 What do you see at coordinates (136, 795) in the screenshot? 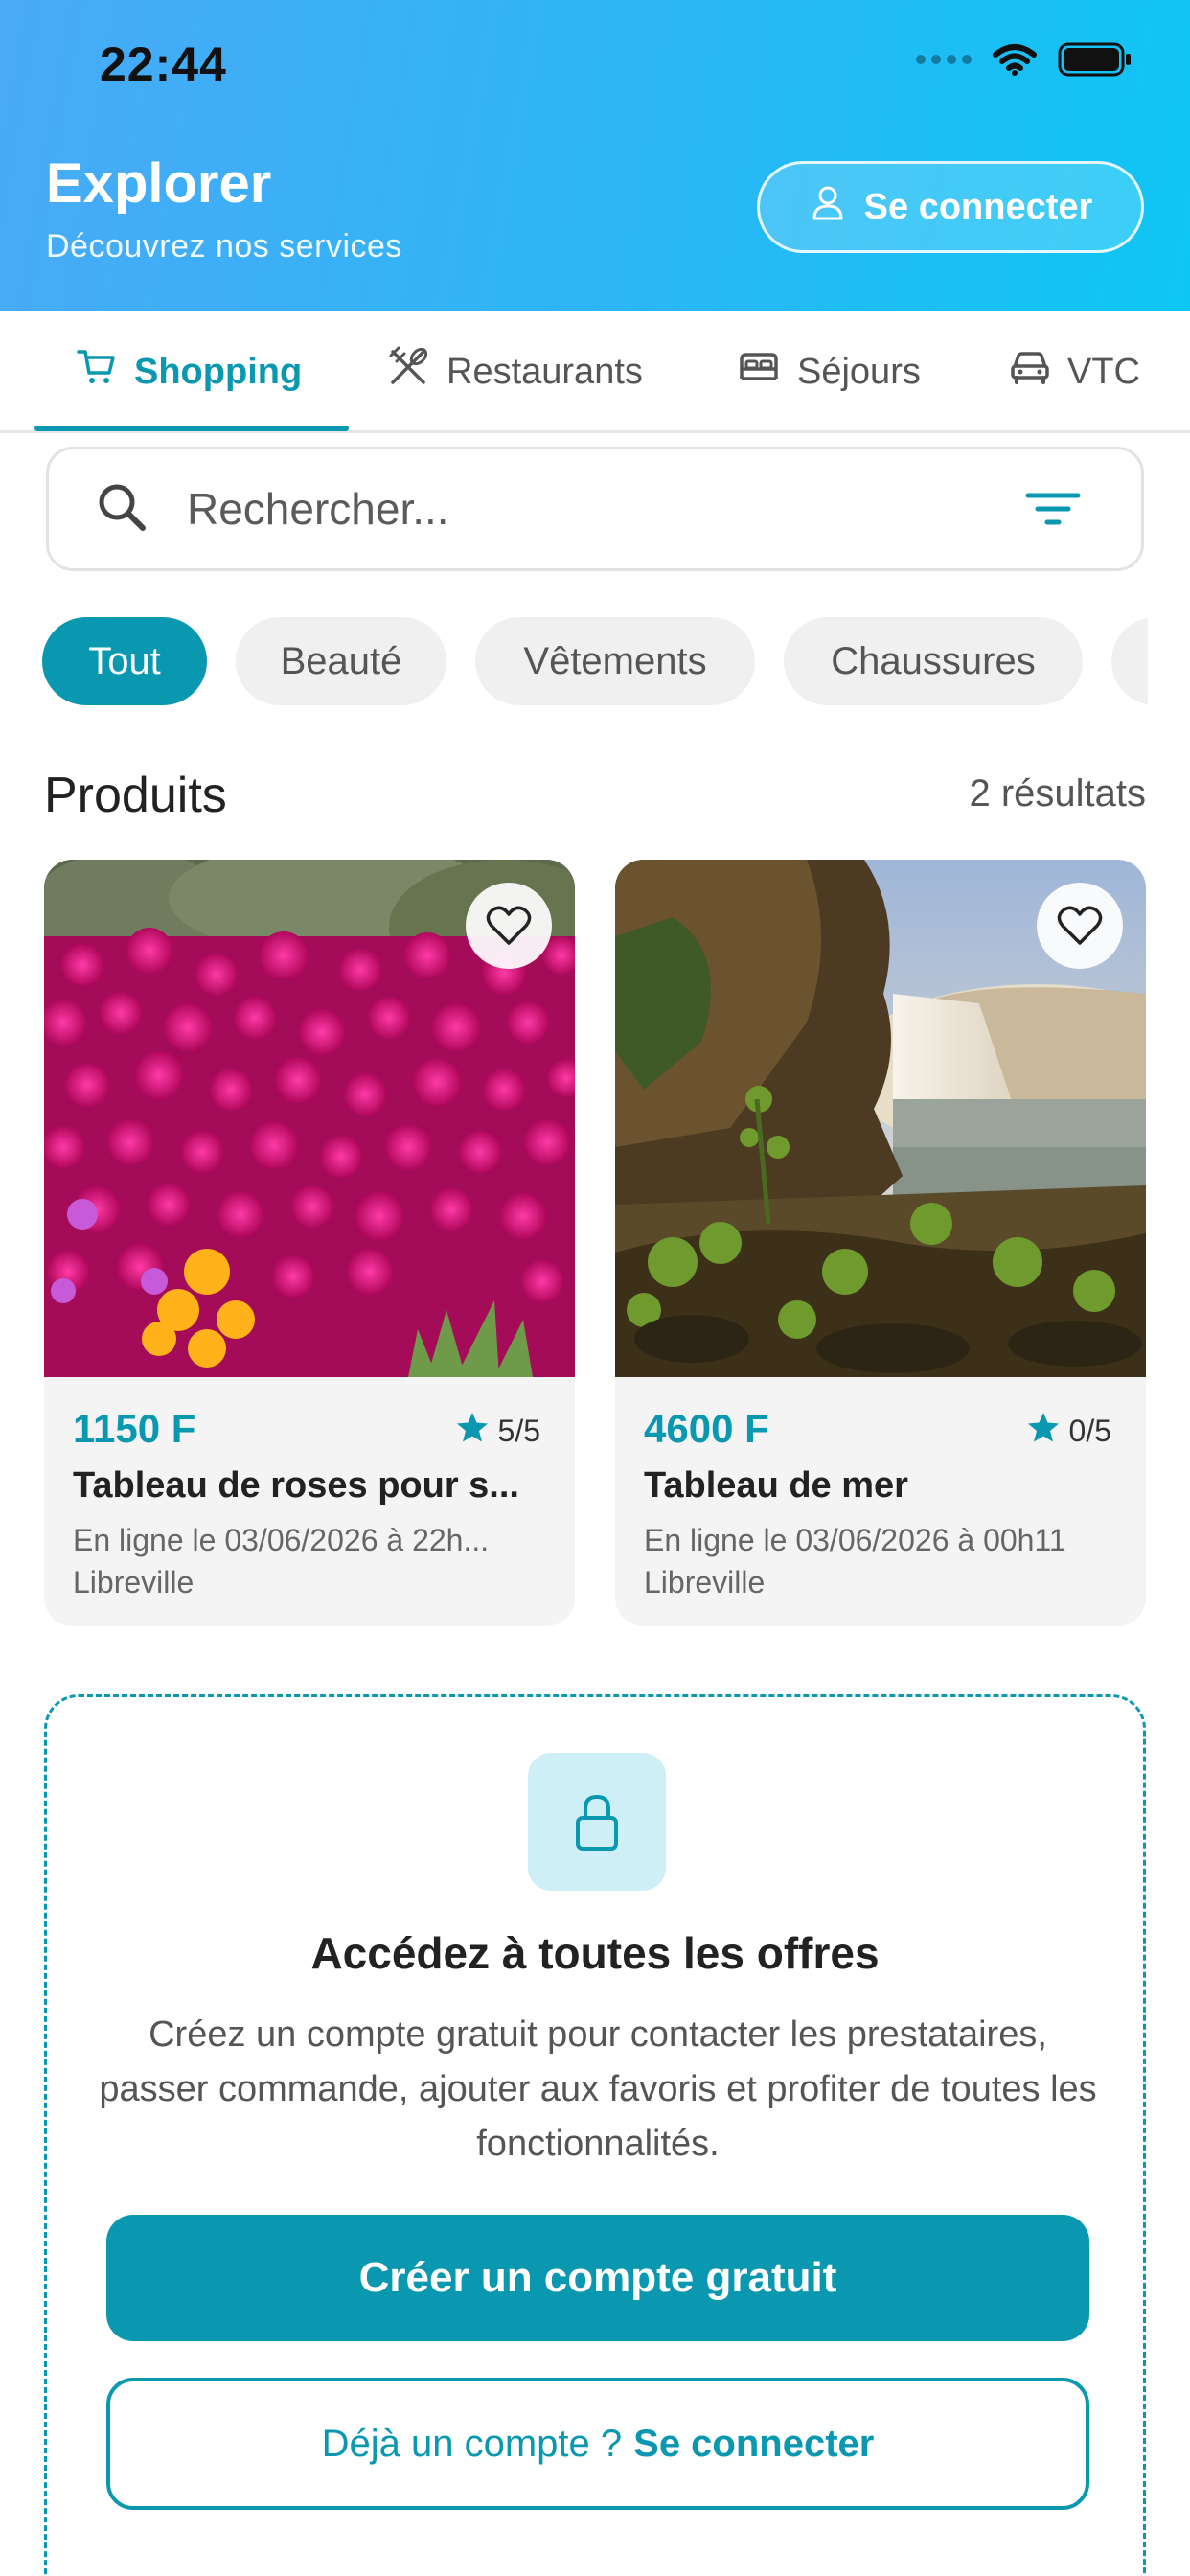
I see `section-title: Produits` at bounding box center [136, 795].